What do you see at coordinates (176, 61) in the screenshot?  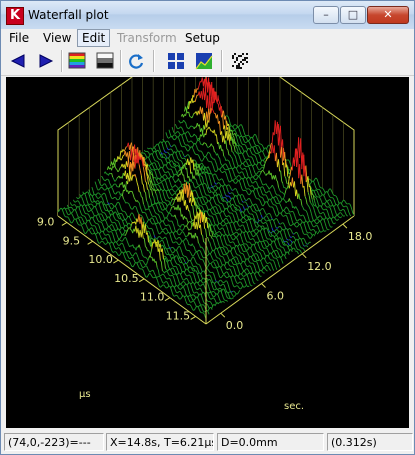 I see `grid-view-button` at bounding box center [176, 61].